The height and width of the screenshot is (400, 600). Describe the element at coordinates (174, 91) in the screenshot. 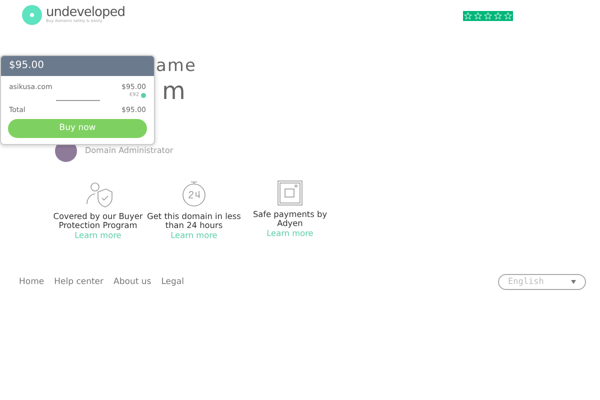

I see `domain-heading: m` at that location.